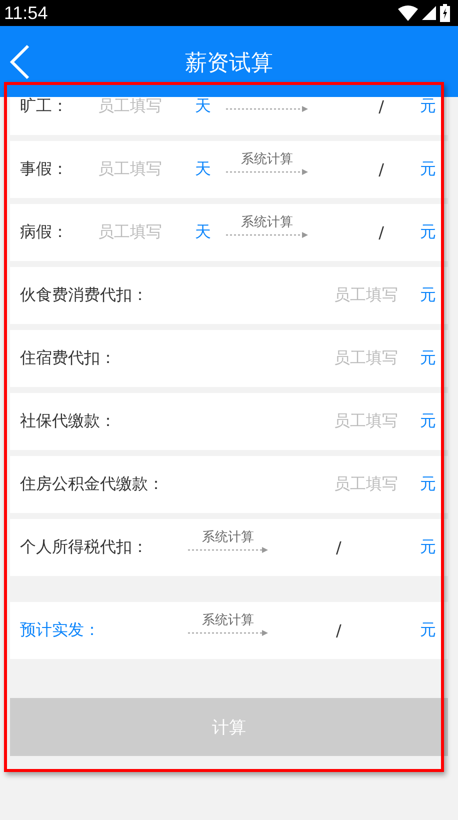  I want to click on row-label: 住房公积金代缴款：, so click(92, 484).